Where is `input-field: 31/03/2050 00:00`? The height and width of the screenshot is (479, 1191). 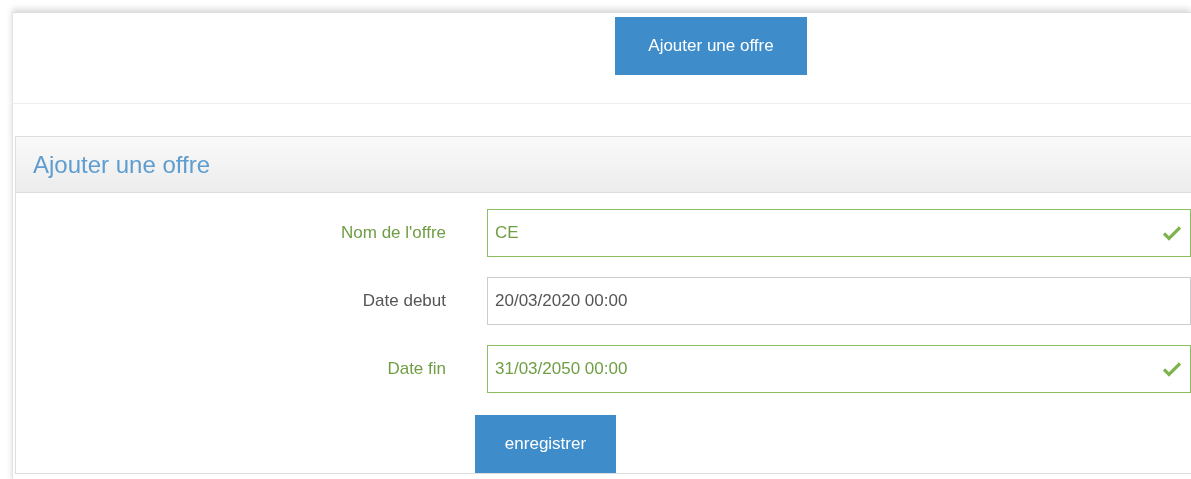 input-field: 31/03/2050 00:00 is located at coordinates (839, 369).